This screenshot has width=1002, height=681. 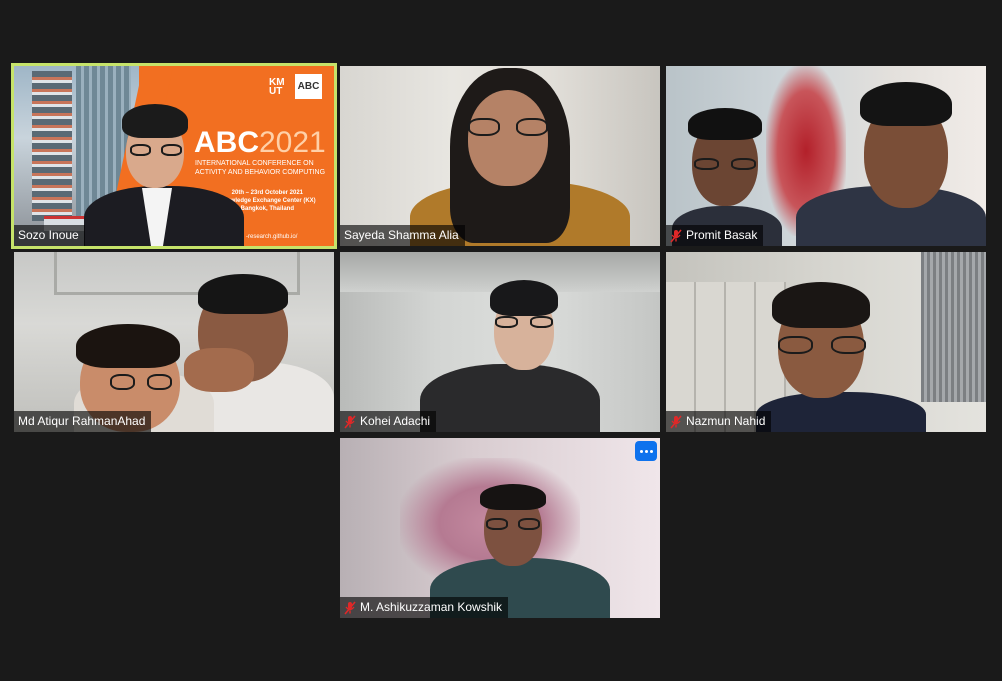 I want to click on video-tile-promit-basak: Promit Basak, so click(x=826, y=156).